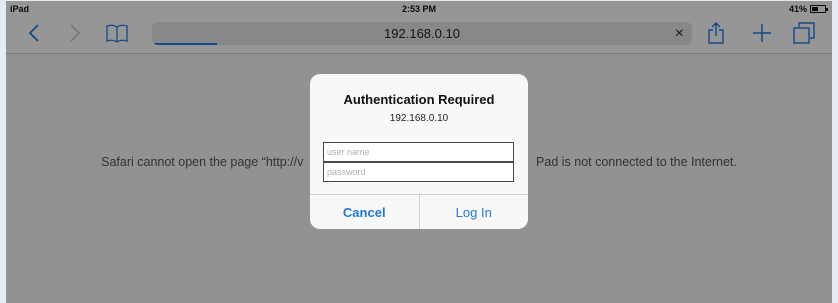  I want to click on password-field, so click(418, 172).